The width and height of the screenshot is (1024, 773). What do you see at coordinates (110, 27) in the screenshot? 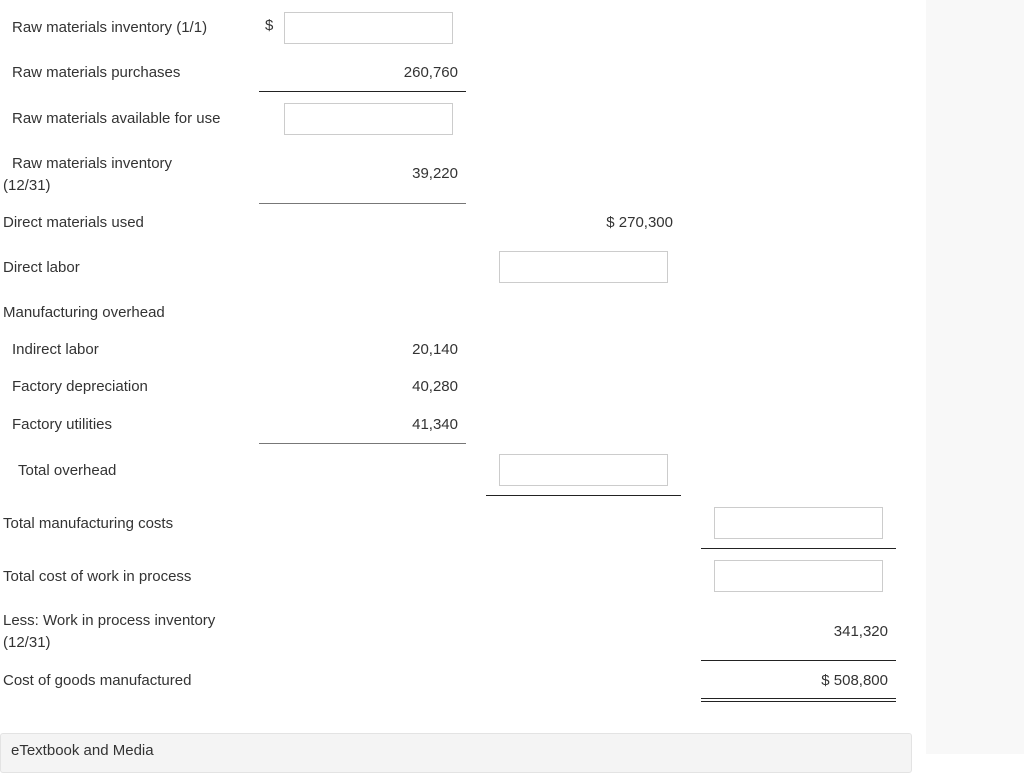
I see `rm-beginning-label: Raw materials inventory (1/1)` at bounding box center [110, 27].